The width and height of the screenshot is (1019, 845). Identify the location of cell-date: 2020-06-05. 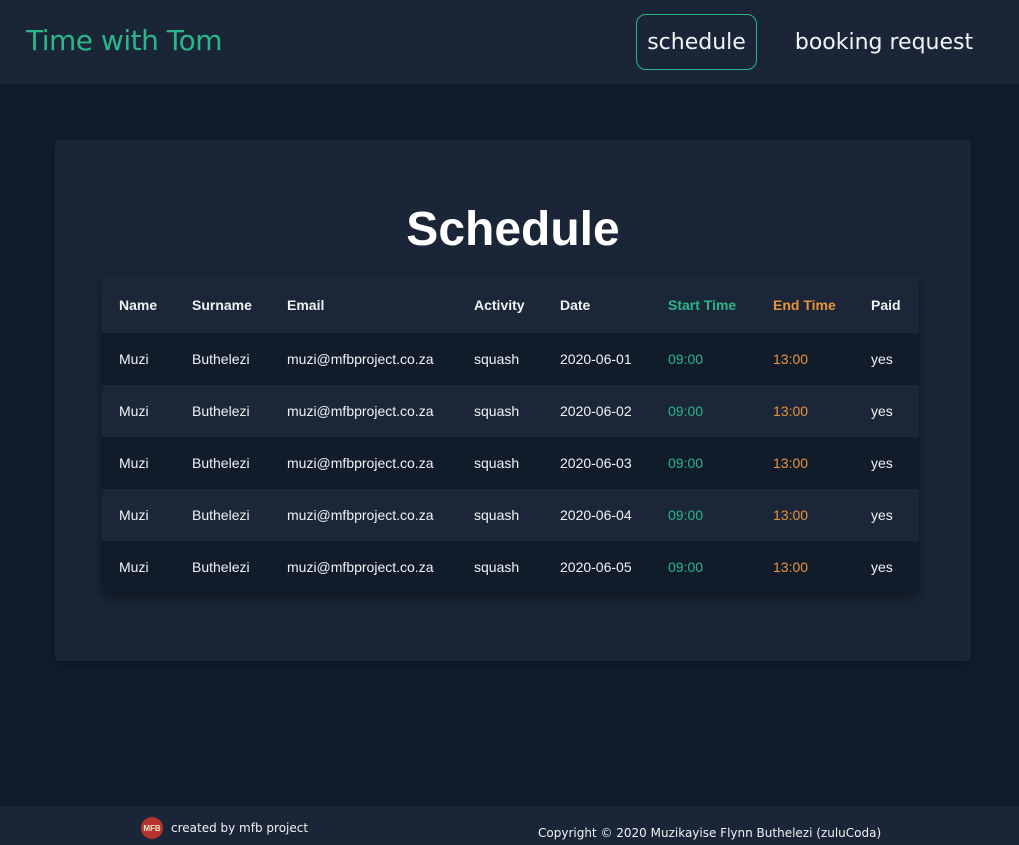
(596, 567).